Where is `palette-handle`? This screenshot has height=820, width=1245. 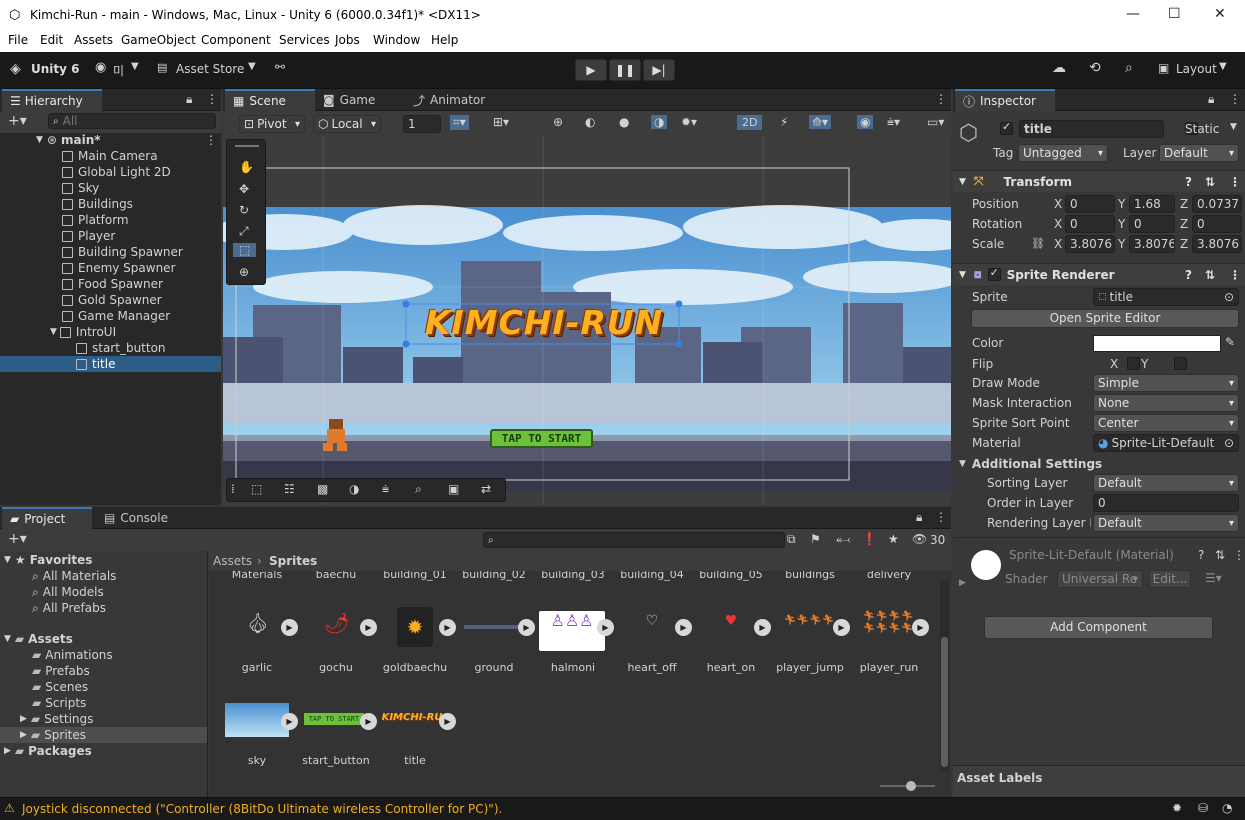 palette-handle is located at coordinates (247, 146).